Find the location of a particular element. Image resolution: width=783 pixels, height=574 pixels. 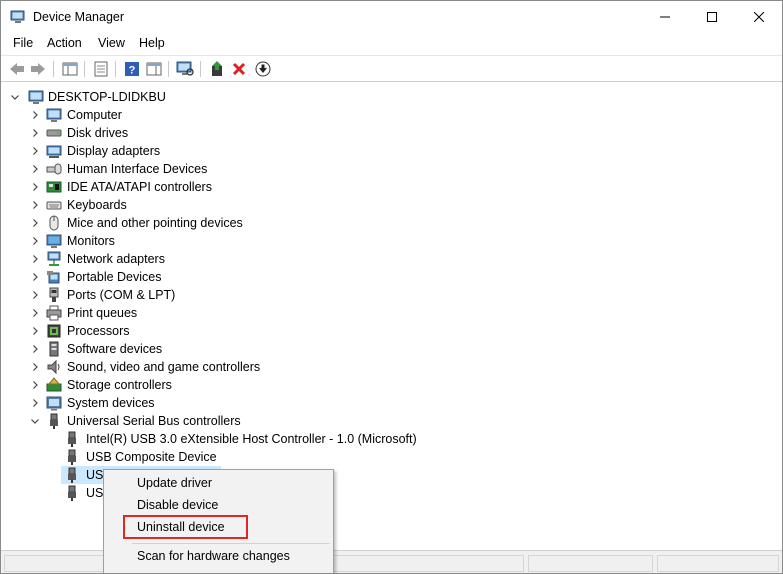

usb-device-row: USB Composite Device is located at coordinates (211, 457).